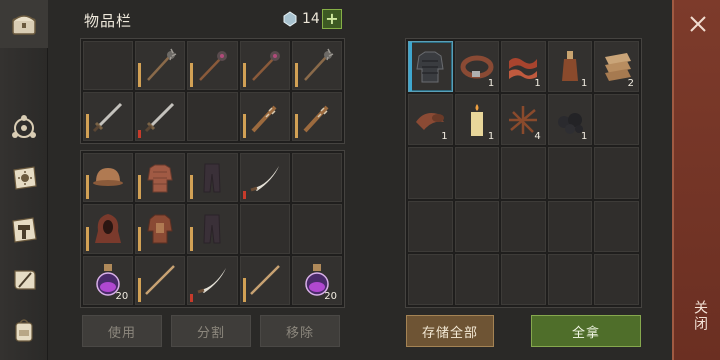 The image size is (720, 360). Describe the element at coordinates (300, 331) in the screenshot. I see `remove-button: 移除` at that location.